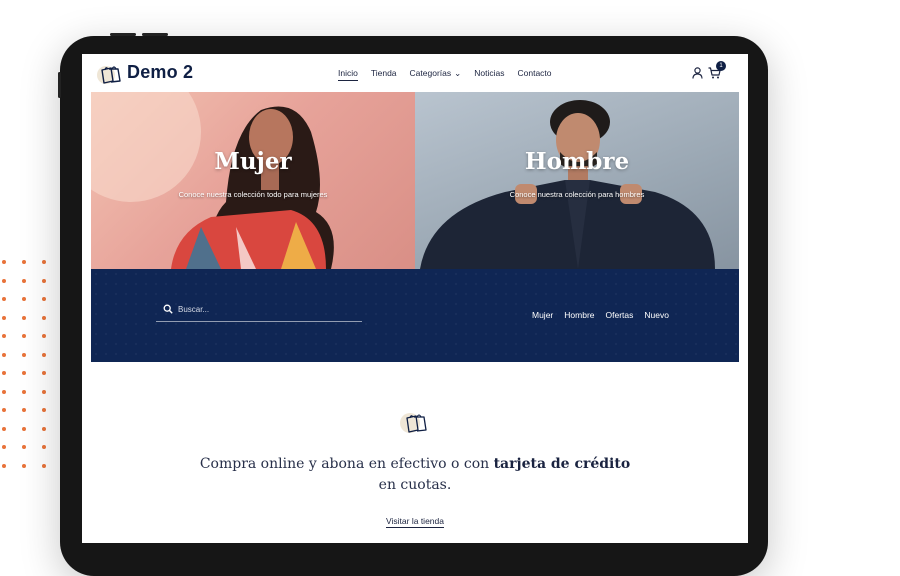  I want to click on woman-photo, so click(212, 180).